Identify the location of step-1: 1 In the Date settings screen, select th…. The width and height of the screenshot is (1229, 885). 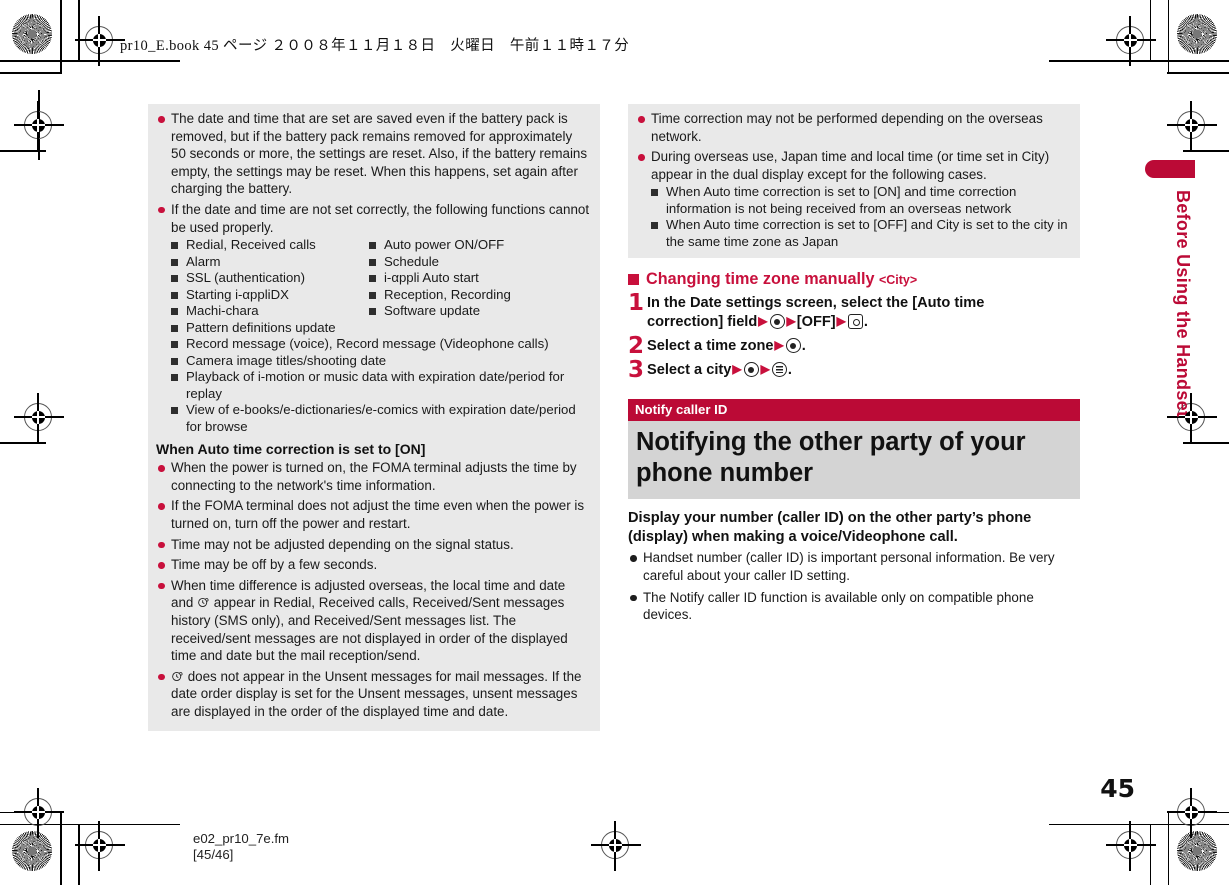
(854, 311).